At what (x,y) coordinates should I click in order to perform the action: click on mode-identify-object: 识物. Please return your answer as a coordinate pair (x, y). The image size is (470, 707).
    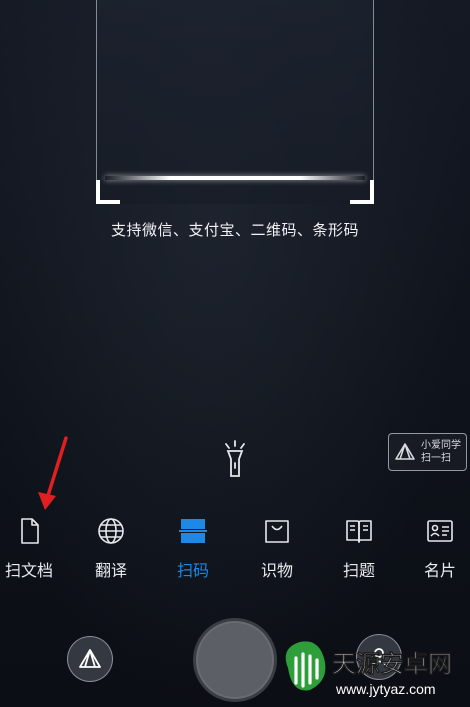
    Looking at the image, I should click on (277, 548).